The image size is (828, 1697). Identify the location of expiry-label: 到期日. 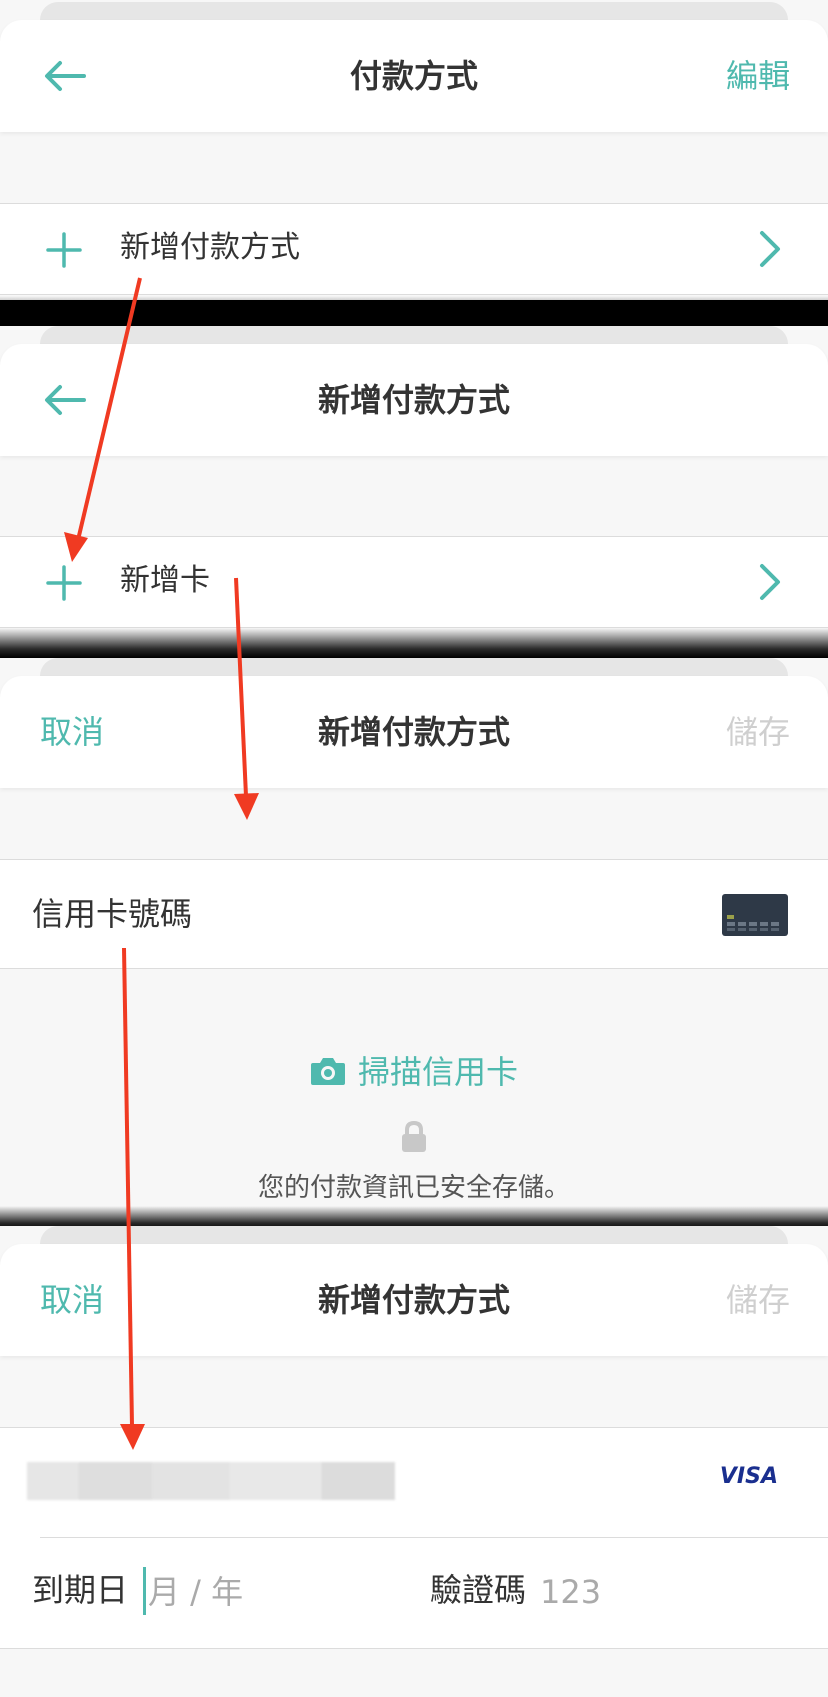
(80, 1590).